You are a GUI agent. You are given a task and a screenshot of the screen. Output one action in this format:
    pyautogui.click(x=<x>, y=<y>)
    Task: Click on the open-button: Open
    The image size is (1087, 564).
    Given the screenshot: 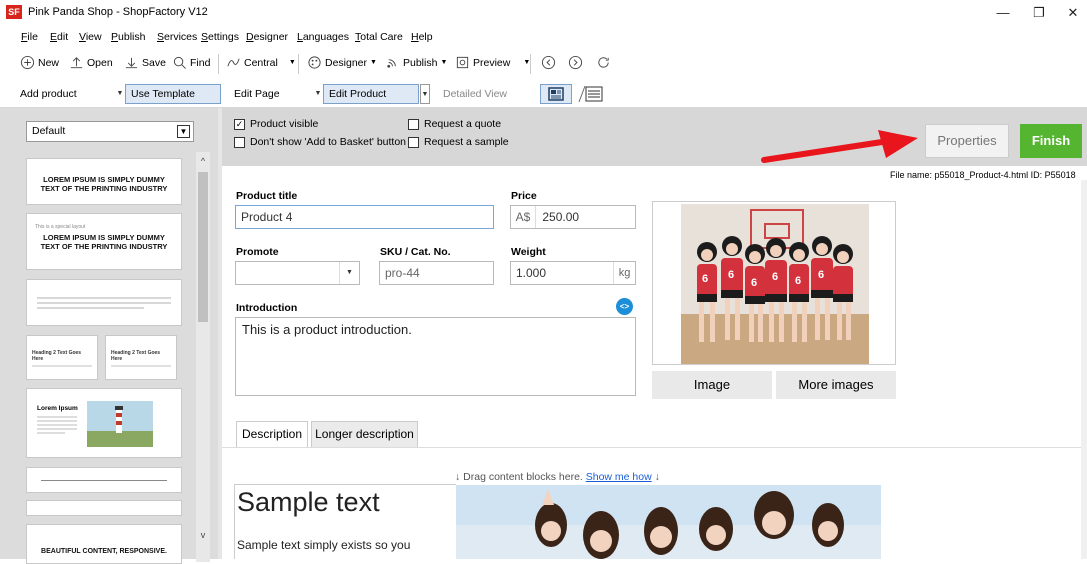 What is the action you would take?
    pyautogui.click(x=91, y=62)
    